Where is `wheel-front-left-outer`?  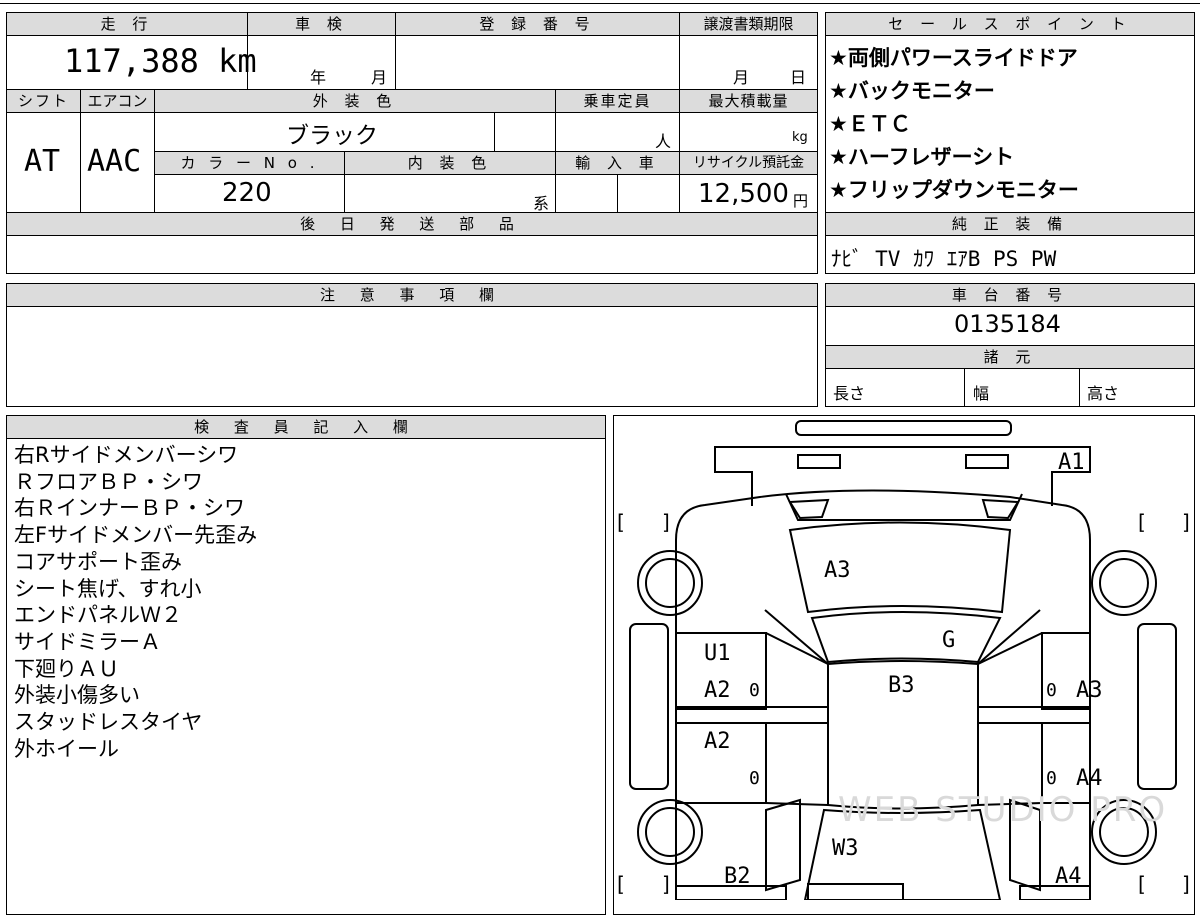 wheel-front-left-outer is located at coordinates (670, 583).